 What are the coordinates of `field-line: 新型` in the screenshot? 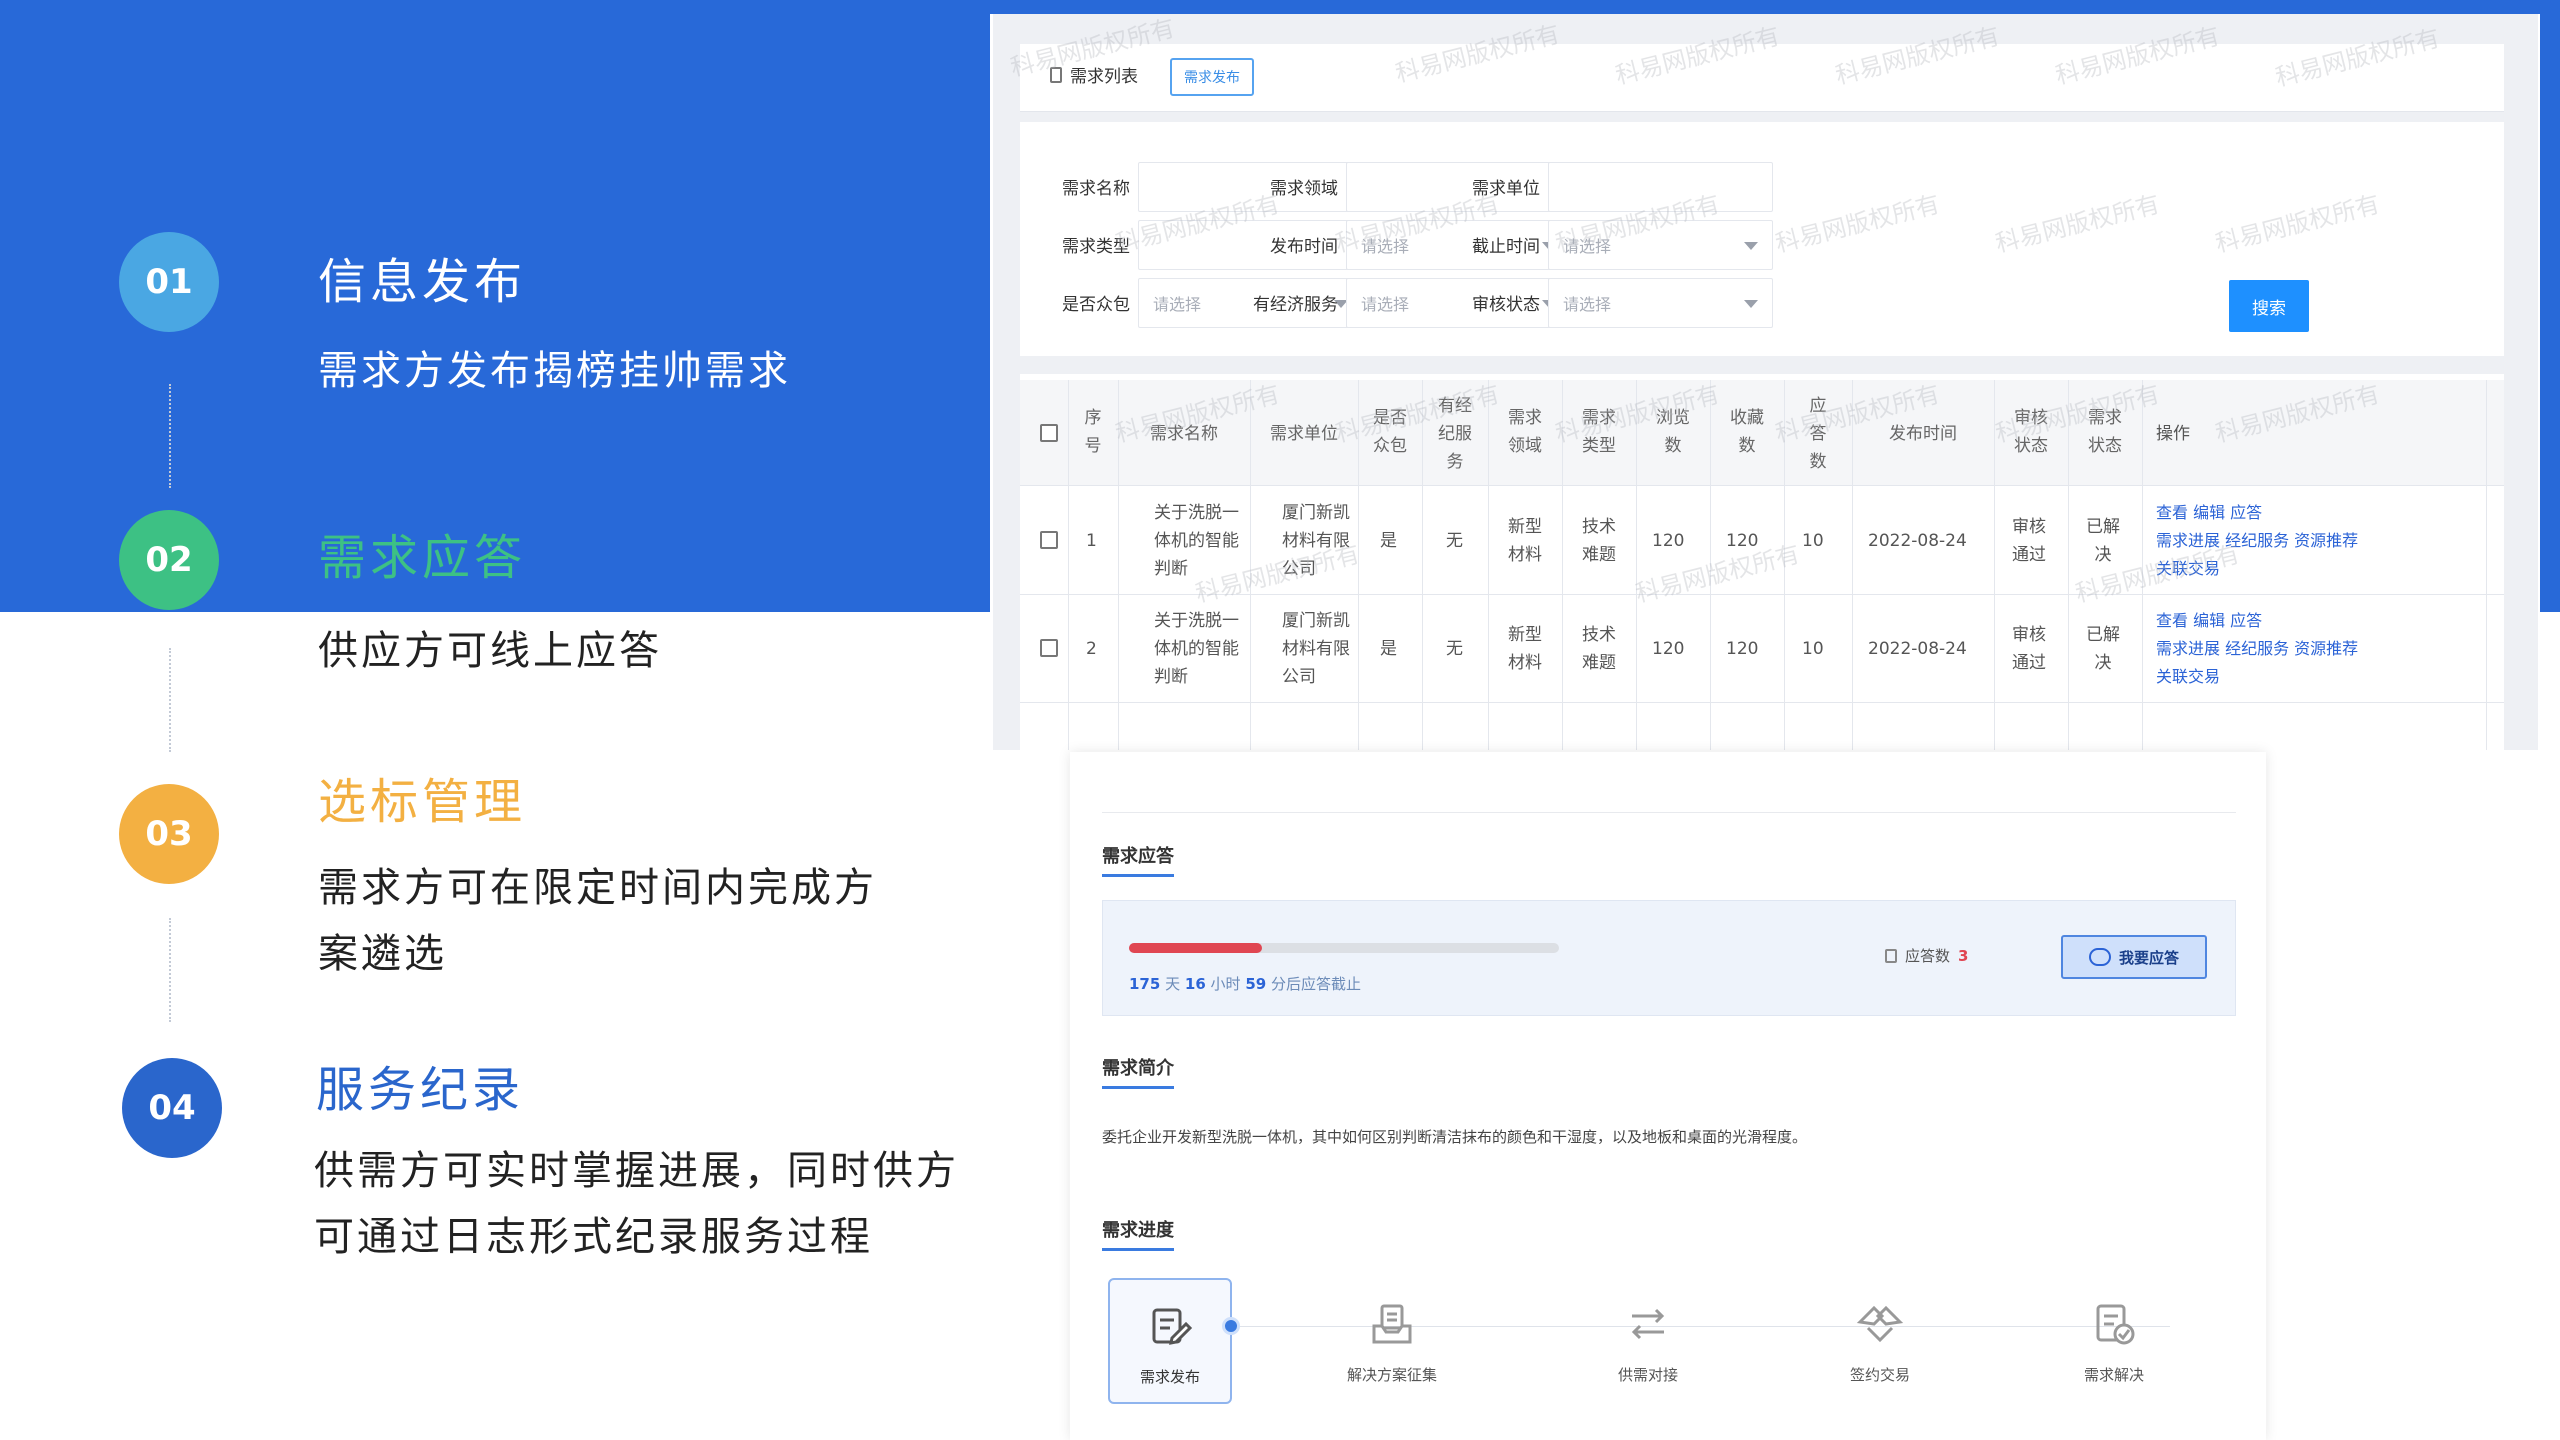 It's located at (1525, 527).